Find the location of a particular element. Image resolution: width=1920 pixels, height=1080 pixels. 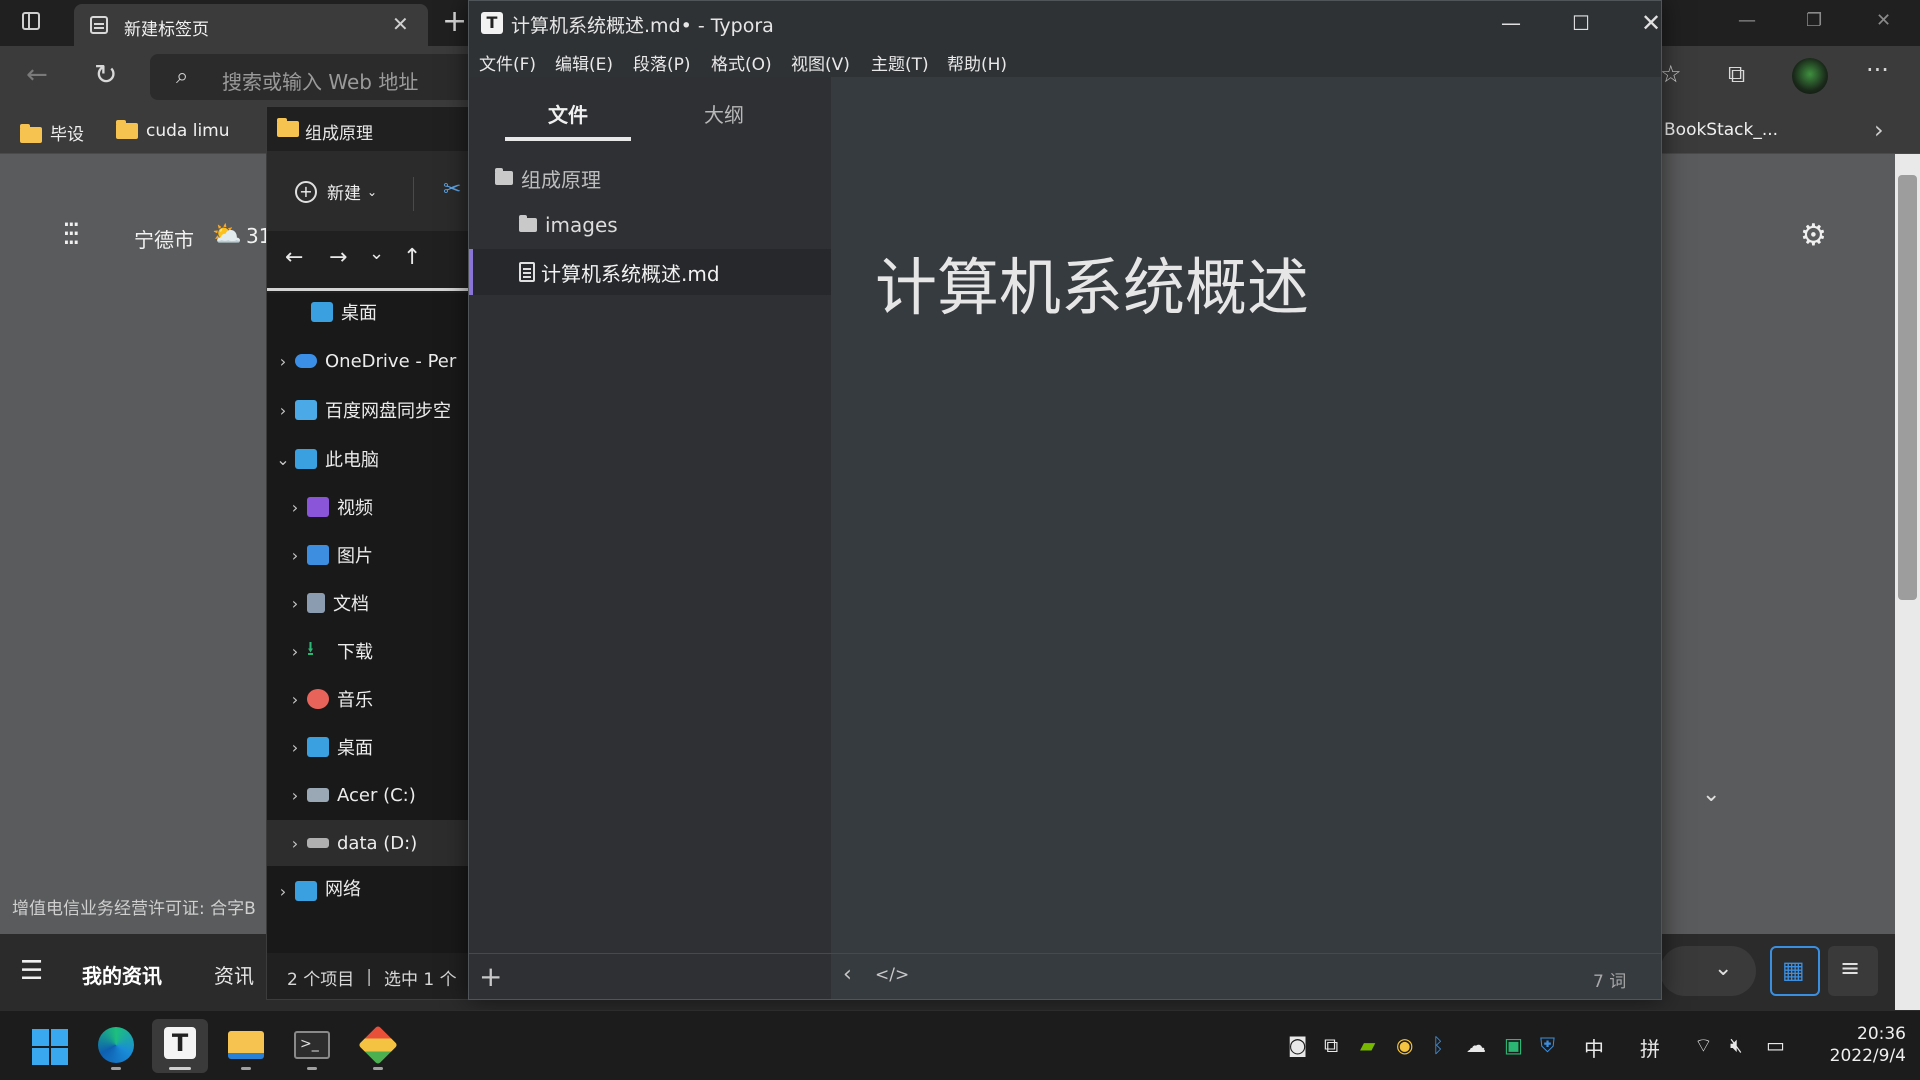

tab-actions-icon is located at coordinates (31, 21).